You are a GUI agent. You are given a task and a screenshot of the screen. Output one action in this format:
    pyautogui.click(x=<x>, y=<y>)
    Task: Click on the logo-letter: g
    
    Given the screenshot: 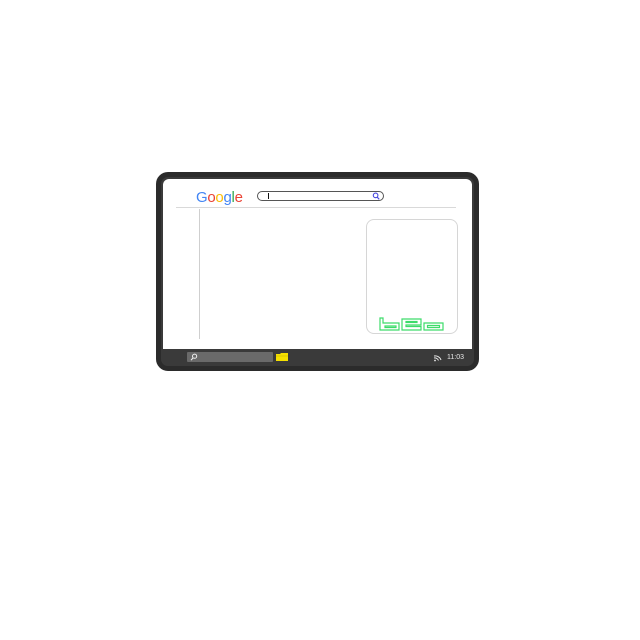 What is the action you would take?
    pyautogui.click(x=227, y=197)
    